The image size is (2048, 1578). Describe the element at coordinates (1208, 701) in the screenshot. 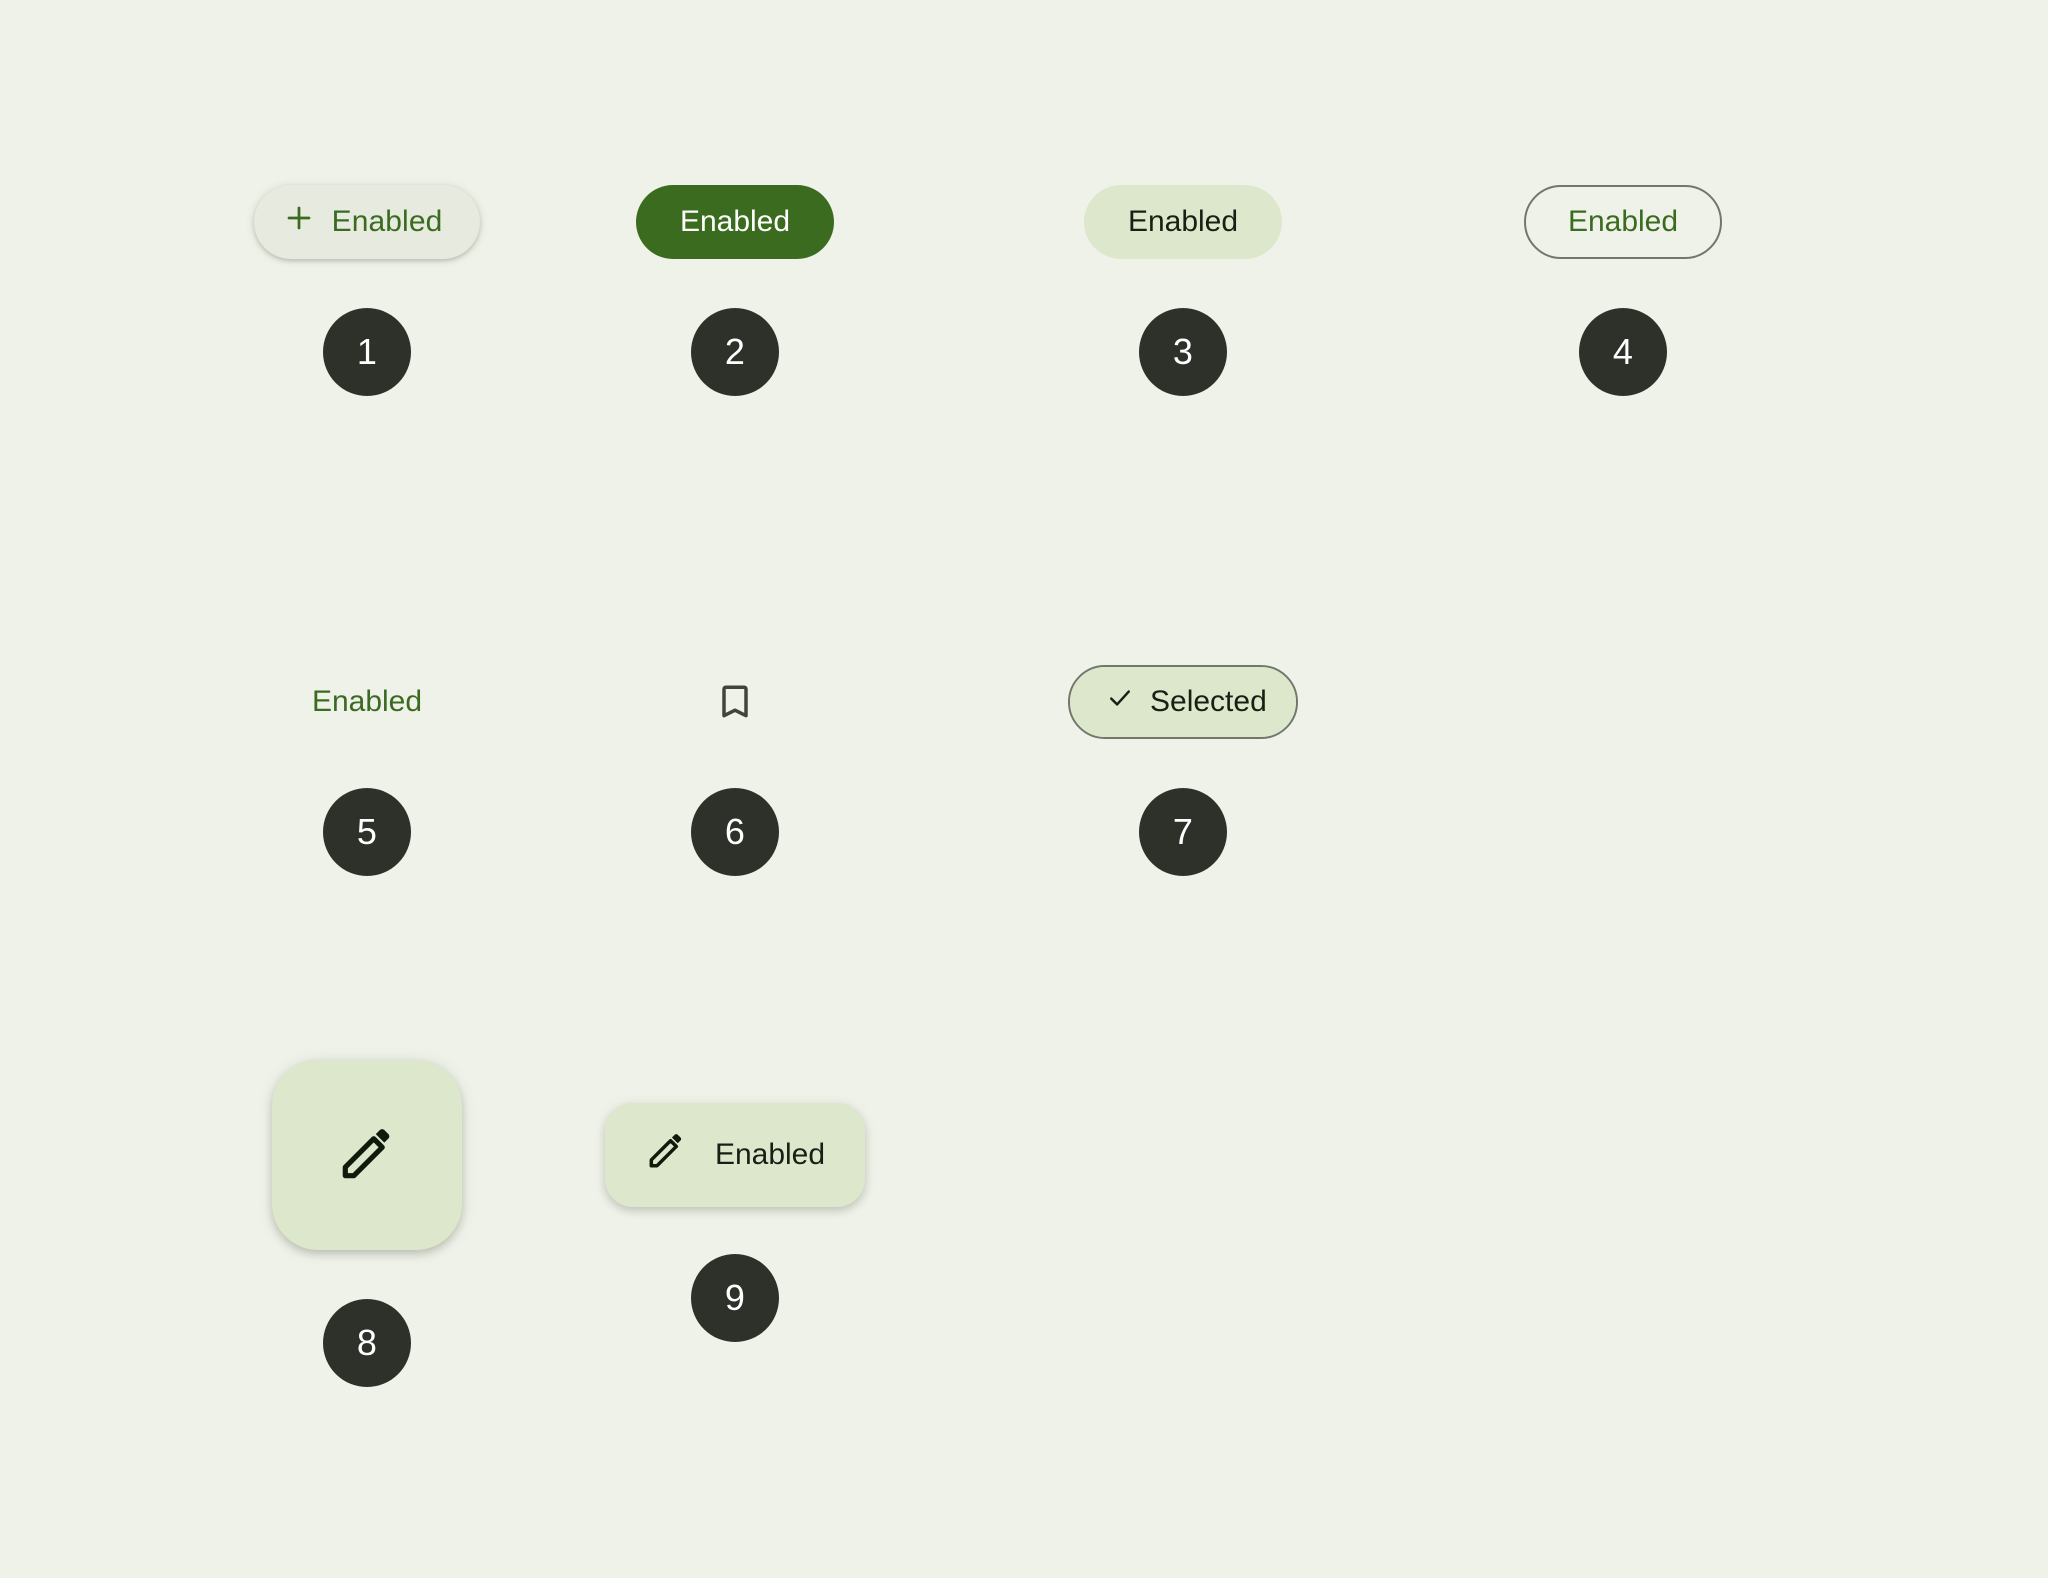

I see `segment-label: Selected` at that location.